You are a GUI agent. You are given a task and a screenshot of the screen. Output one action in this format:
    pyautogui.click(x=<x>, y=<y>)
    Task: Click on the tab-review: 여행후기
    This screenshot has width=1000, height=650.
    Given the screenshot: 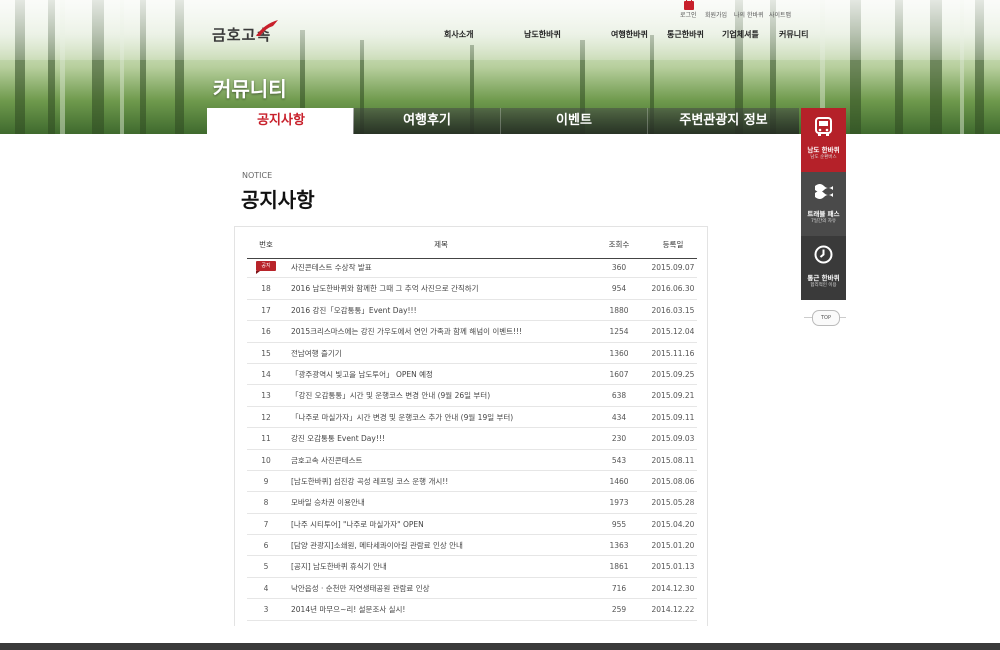 What is the action you would take?
    pyautogui.click(x=426, y=121)
    